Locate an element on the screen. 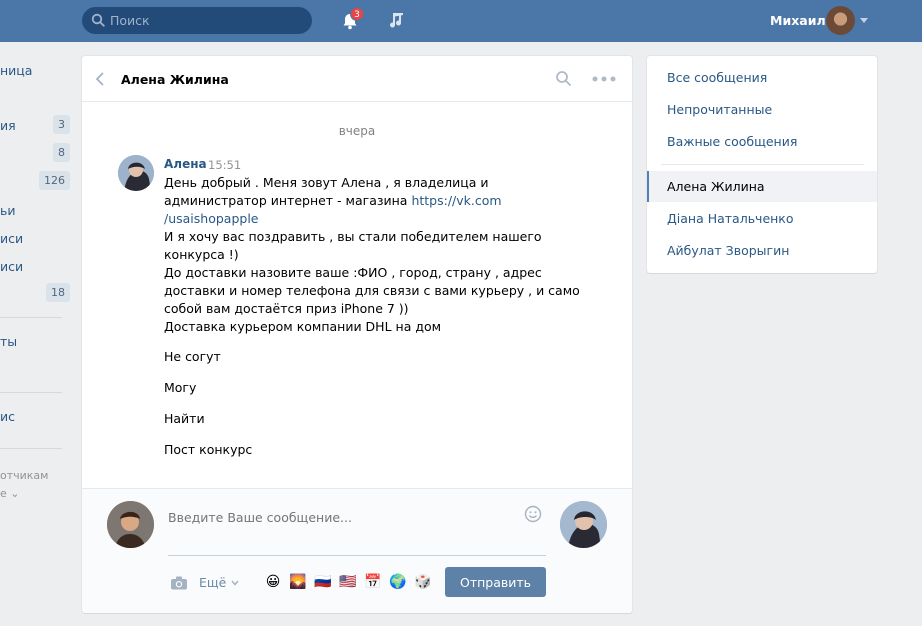 The image size is (922, 626). message-link: https://vk.com is located at coordinates (456, 200).